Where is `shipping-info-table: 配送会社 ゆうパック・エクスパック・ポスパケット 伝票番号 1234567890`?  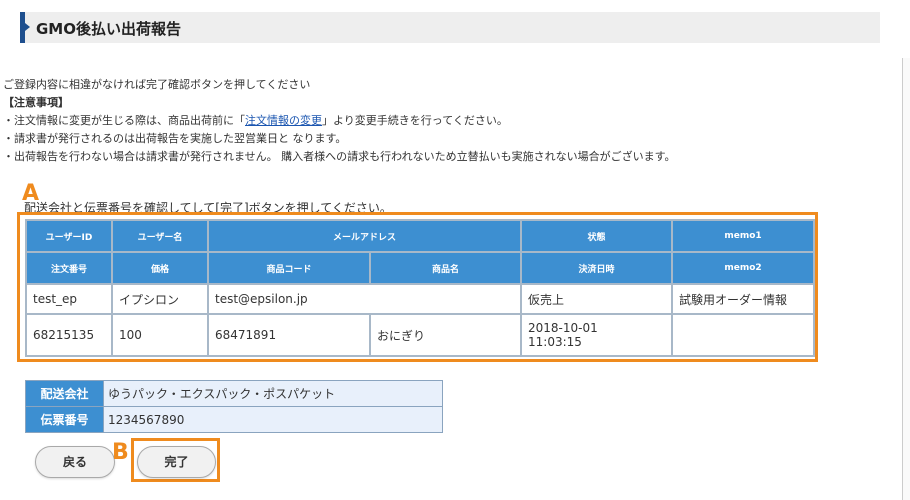 shipping-info-table: 配送会社 ゆうパック・エクスパック・ポスパケット 伝票番号 1234567890 is located at coordinates (234, 406).